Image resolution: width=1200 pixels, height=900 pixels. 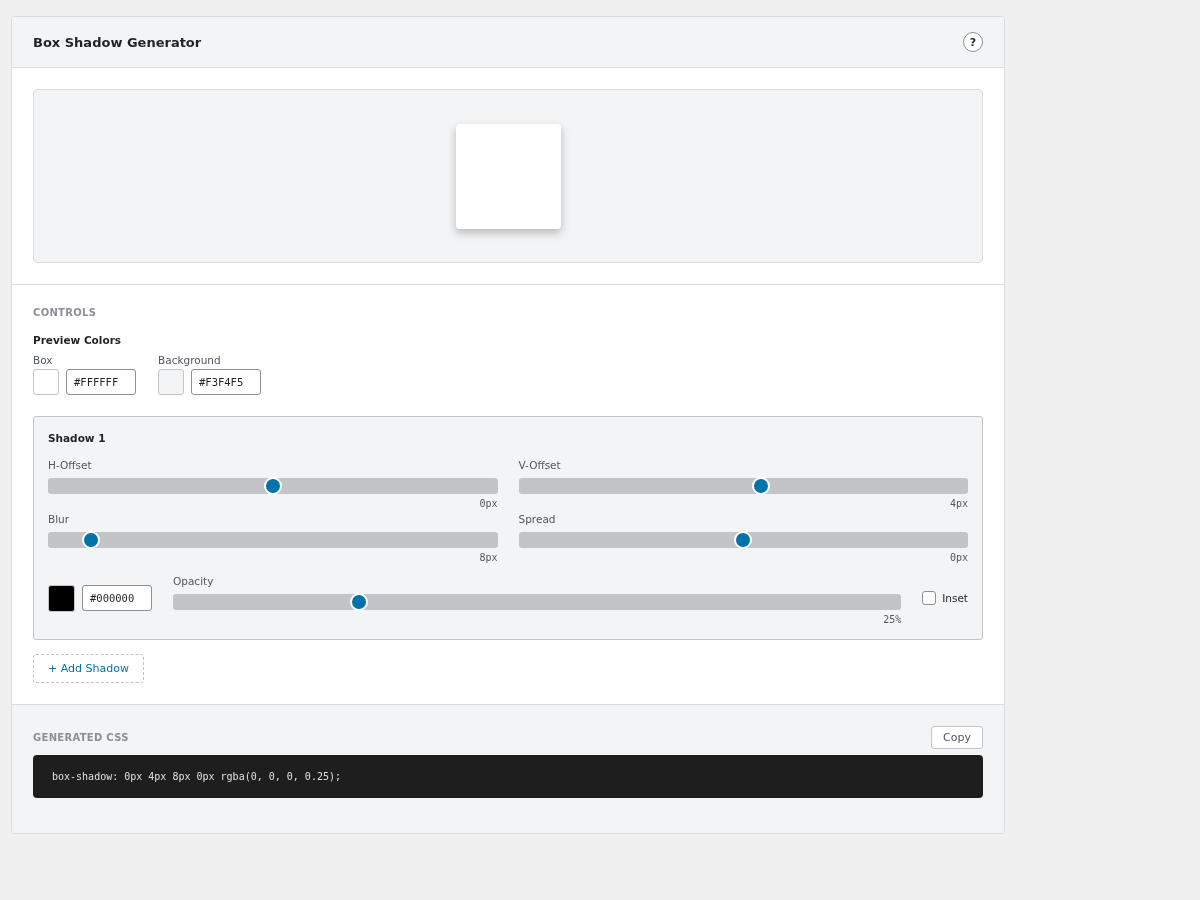 I want to click on add-shadow-button: + Add Shadow, so click(x=88, y=668).